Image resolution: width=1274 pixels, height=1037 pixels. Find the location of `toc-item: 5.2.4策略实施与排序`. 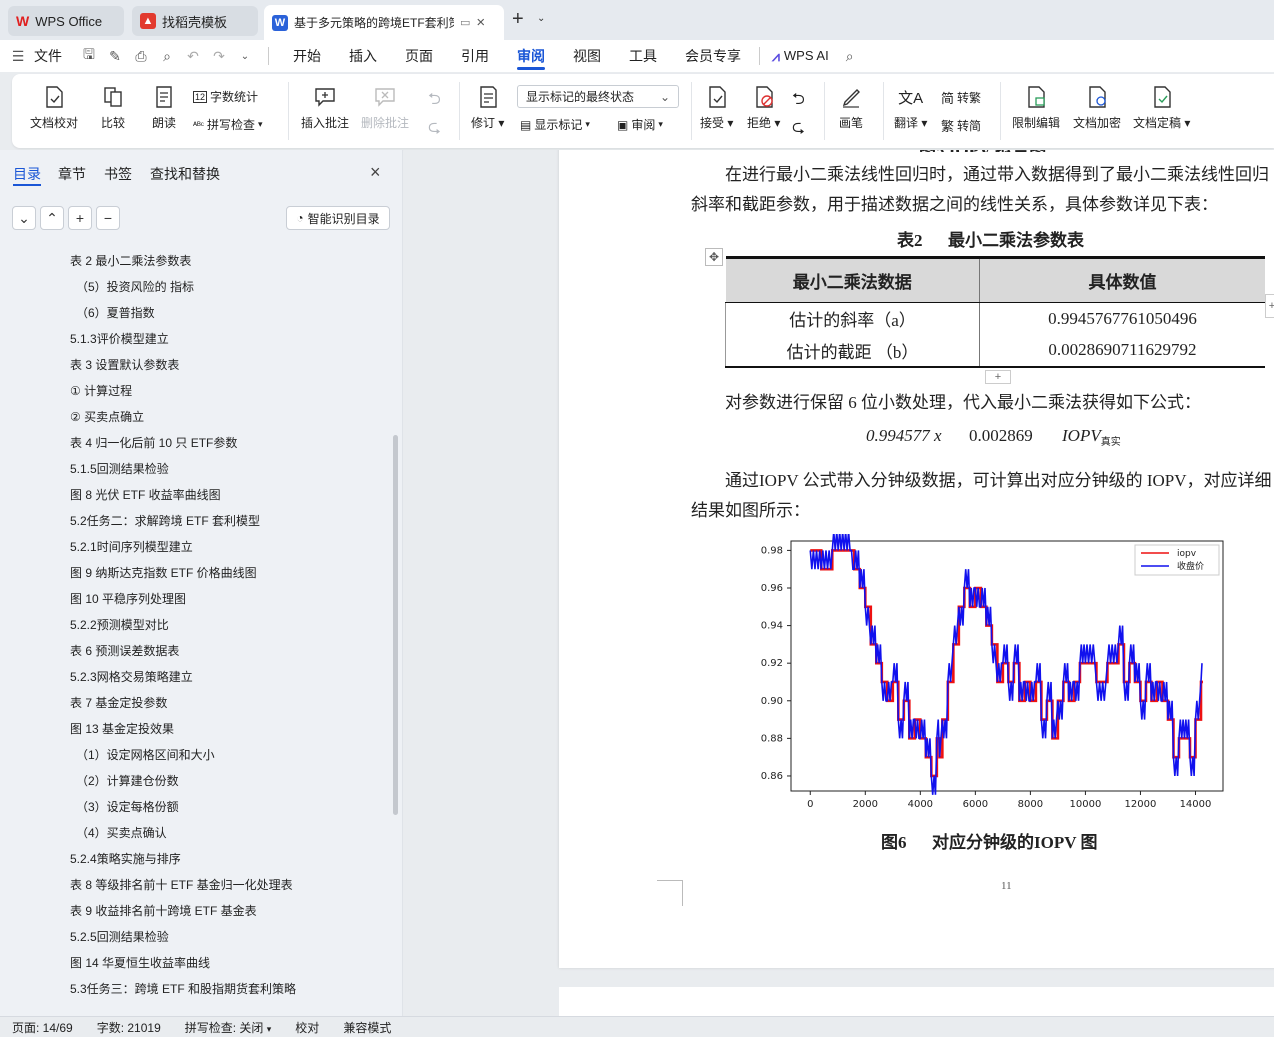

toc-item: 5.2.4策略实施与排序 is located at coordinates (125, 858).